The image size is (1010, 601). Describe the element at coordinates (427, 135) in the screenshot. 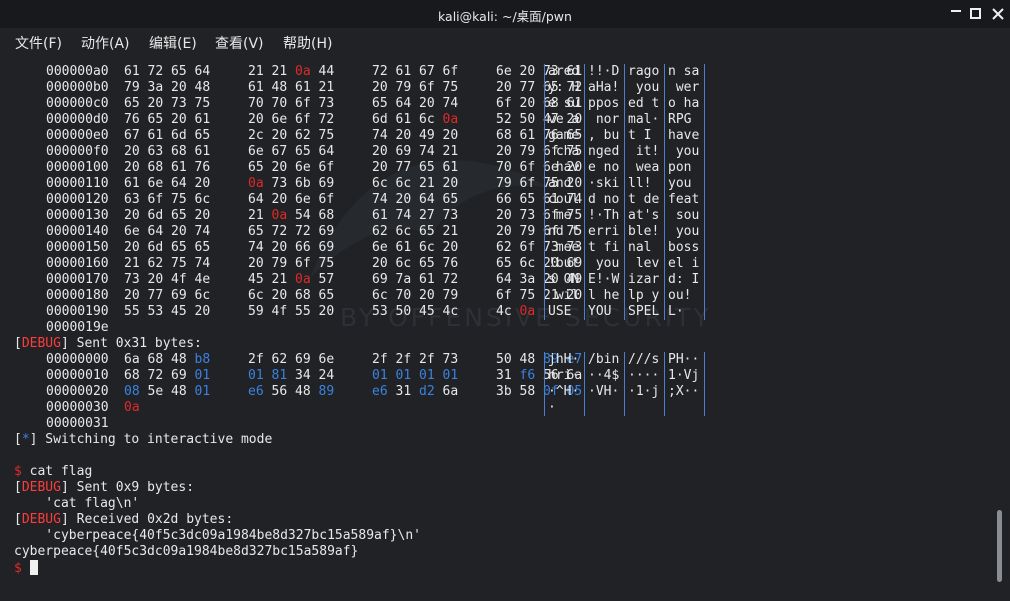

I see `hex-byte: 49` at that location.